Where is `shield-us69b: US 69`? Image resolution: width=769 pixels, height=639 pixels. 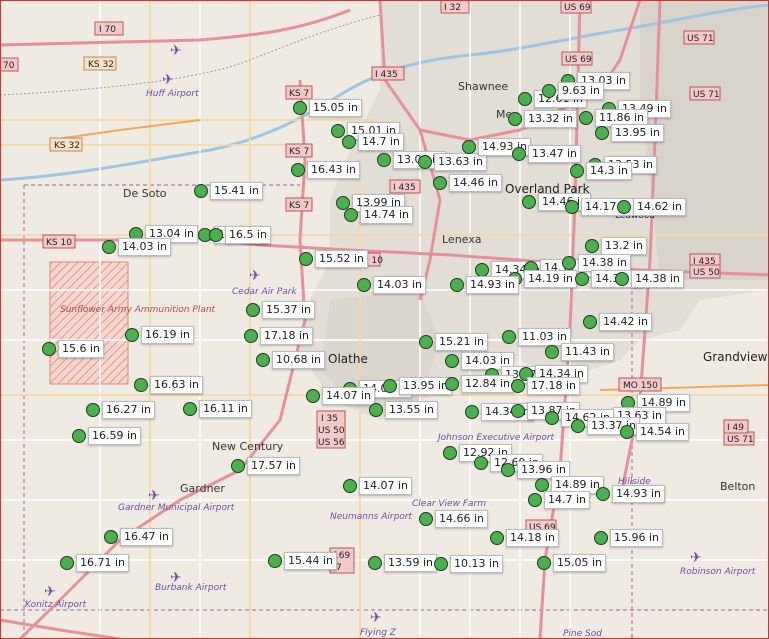
shield-us69b: US 69 is located at coordinates (578, 60).